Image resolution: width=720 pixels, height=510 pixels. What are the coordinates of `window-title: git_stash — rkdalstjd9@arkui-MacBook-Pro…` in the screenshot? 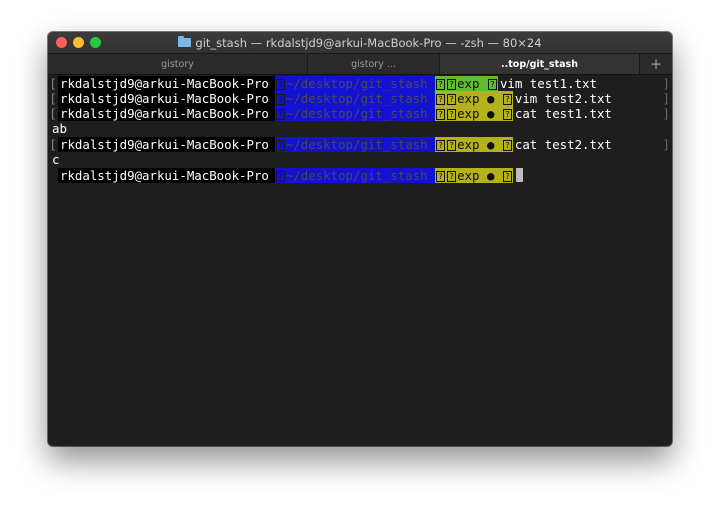 It's located at (360, 42).